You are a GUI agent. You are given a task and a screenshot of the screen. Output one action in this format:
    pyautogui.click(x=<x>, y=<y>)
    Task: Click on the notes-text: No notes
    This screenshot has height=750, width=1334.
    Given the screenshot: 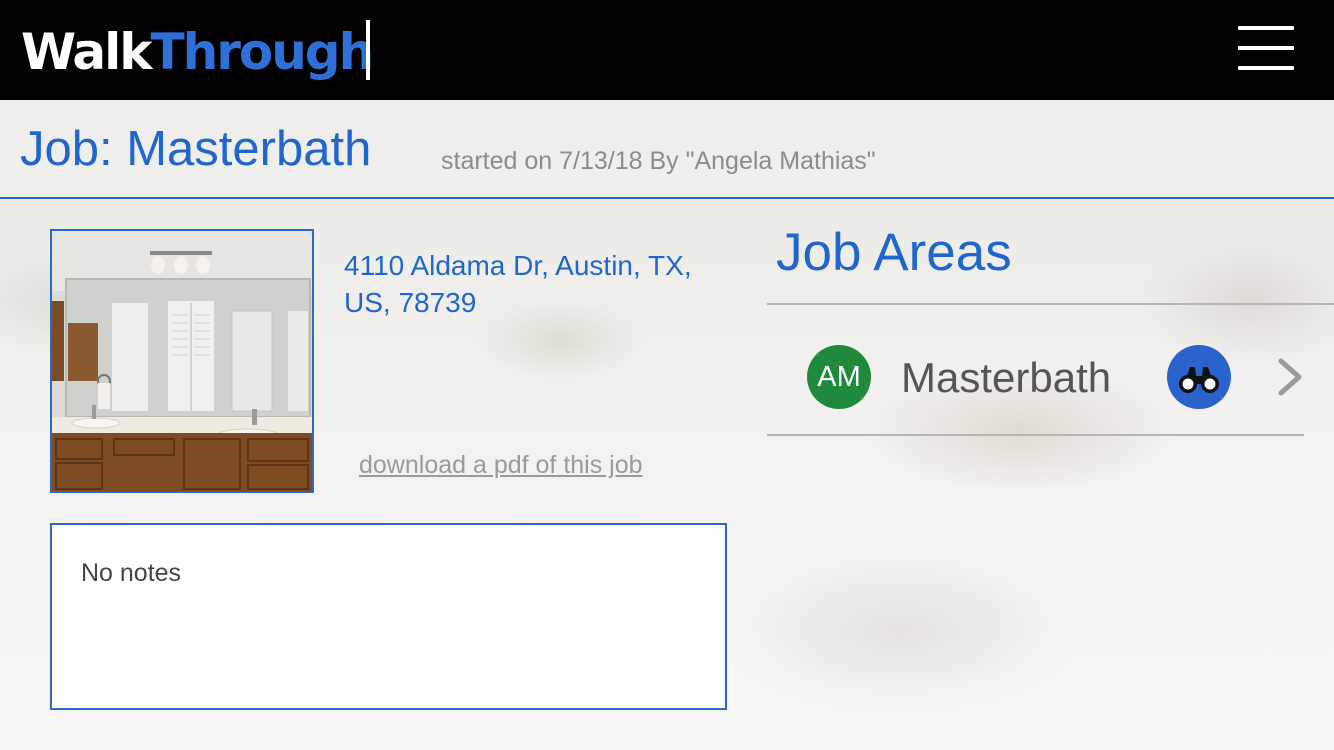 What is the action you would take?
    pyautogui.click(x=131, y=573)
    